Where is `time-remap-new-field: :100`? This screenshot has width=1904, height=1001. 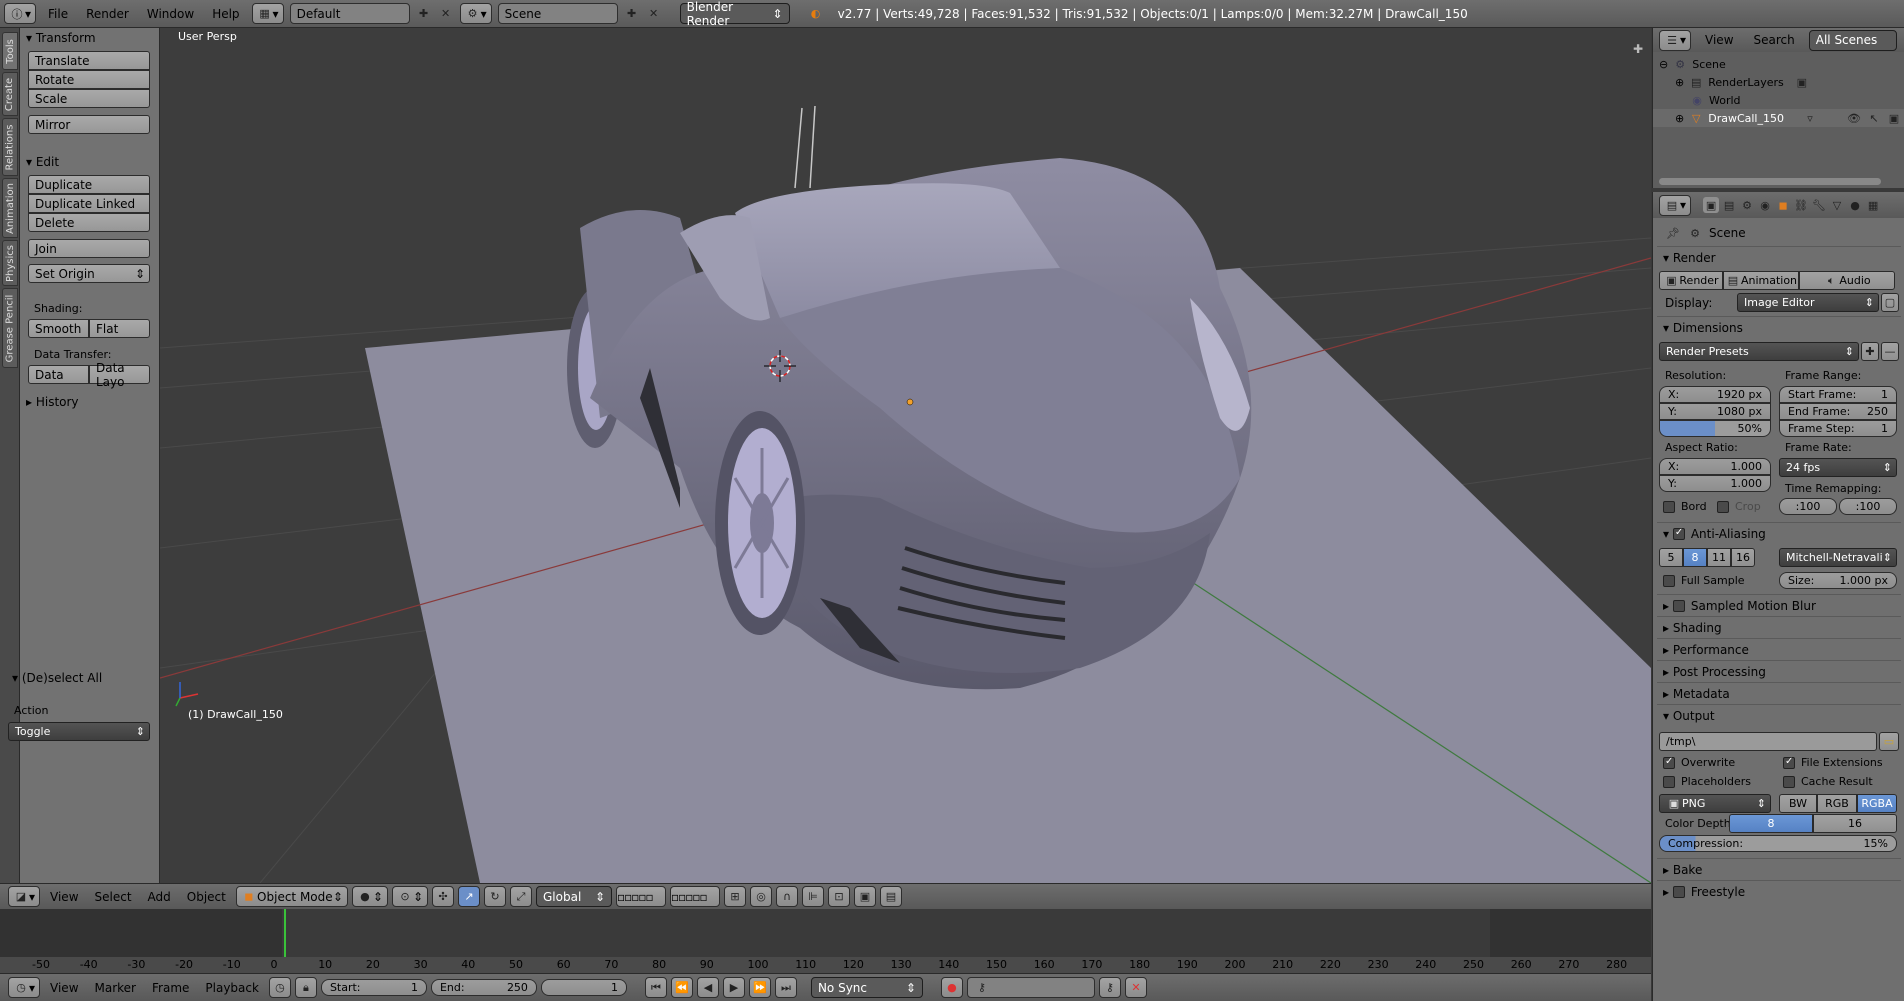
time-remap-new-field: :100 is located at coordinates (1868, 506).